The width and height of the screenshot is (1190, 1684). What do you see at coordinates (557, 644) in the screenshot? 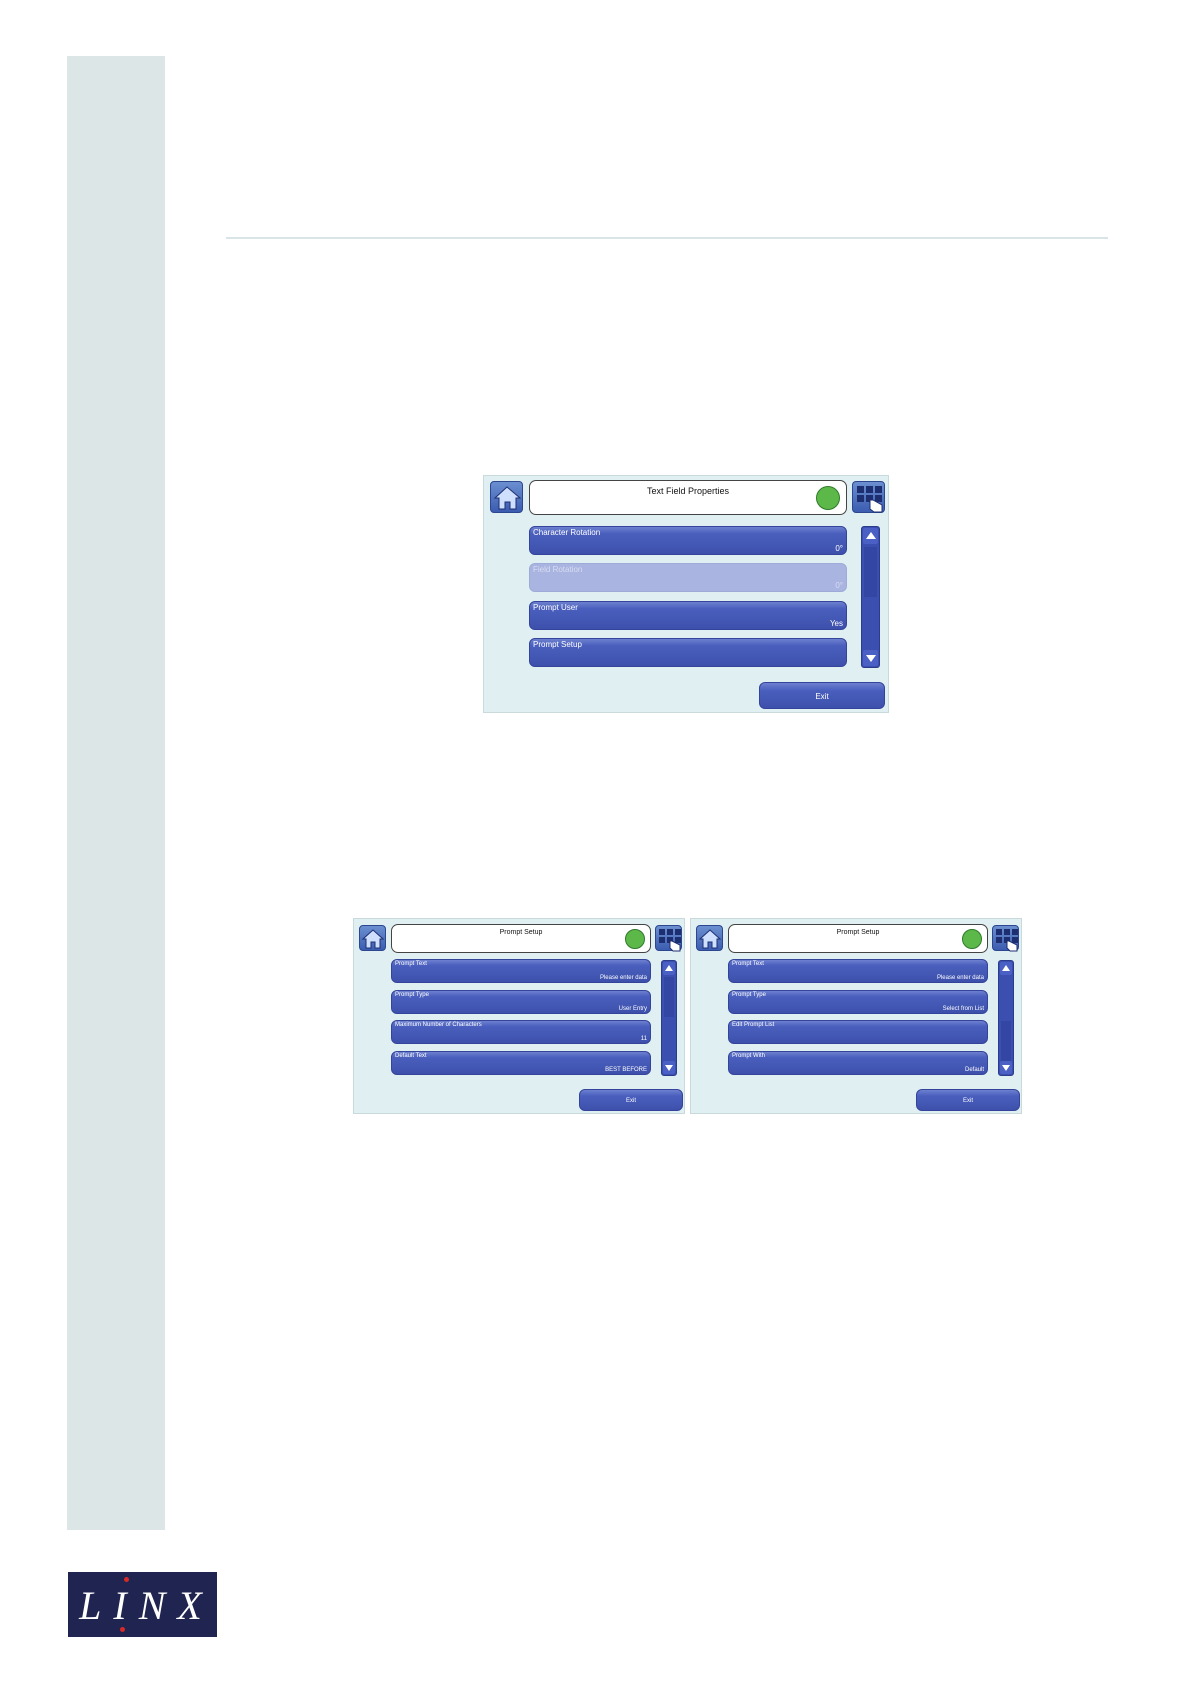
I see `row-label: Prompt Setup` at bounding box center [557, 644].